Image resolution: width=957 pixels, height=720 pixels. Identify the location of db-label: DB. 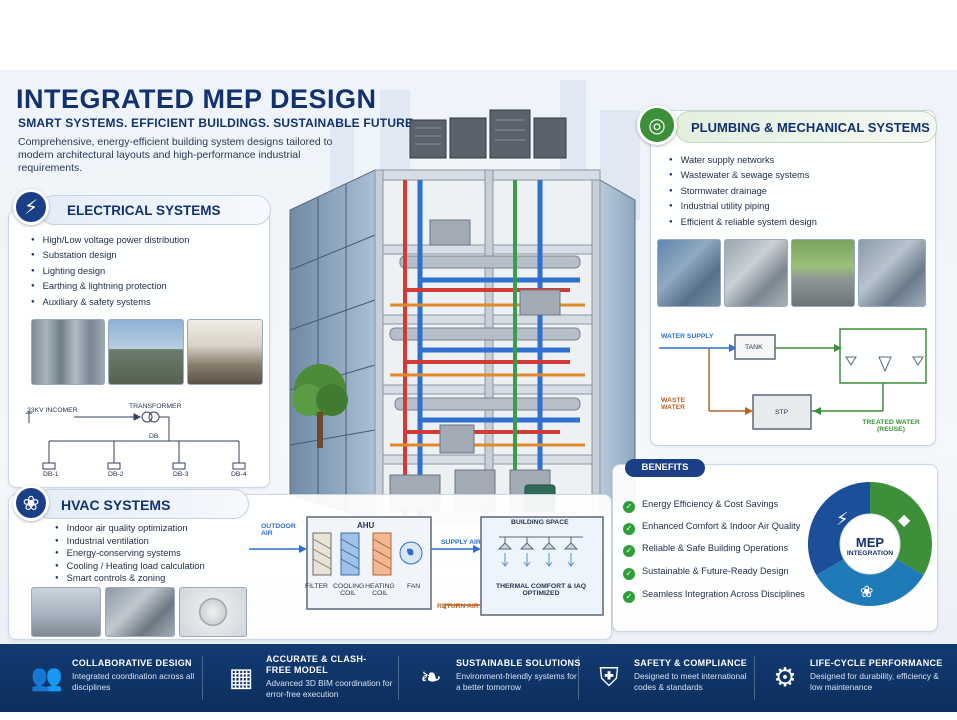
(154, 436).